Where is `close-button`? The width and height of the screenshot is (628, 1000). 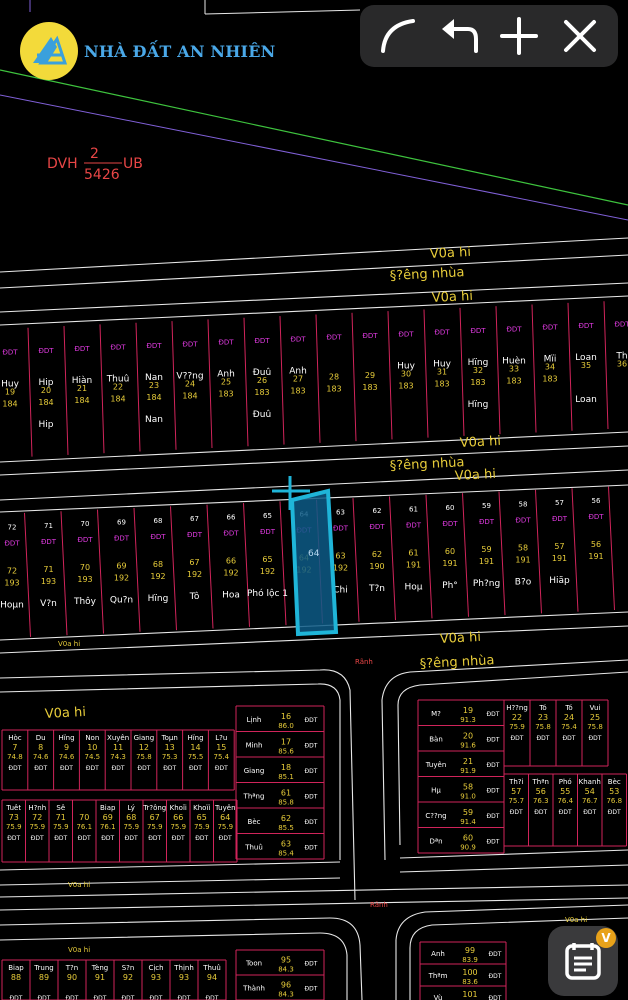
close-button is located at coordinates (580, 36).